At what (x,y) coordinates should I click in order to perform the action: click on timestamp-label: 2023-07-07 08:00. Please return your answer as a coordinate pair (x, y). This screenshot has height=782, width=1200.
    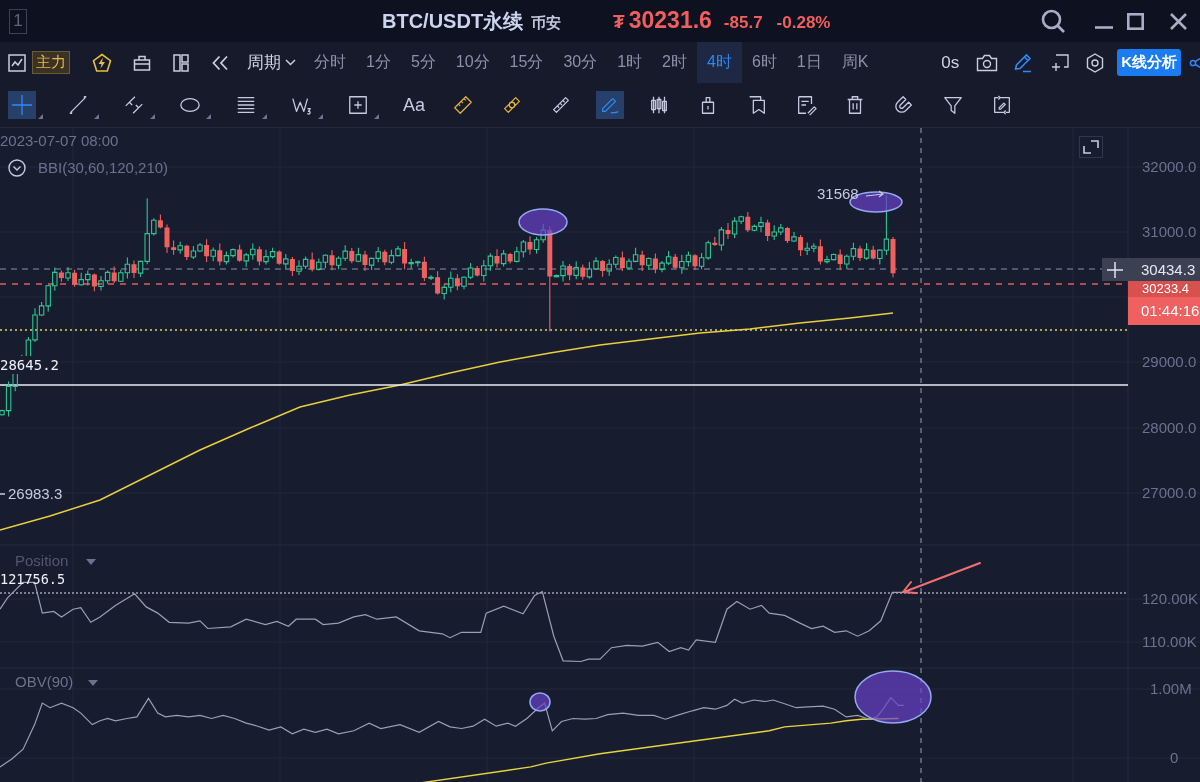
    Looking at the image, I should click on (59, 141).